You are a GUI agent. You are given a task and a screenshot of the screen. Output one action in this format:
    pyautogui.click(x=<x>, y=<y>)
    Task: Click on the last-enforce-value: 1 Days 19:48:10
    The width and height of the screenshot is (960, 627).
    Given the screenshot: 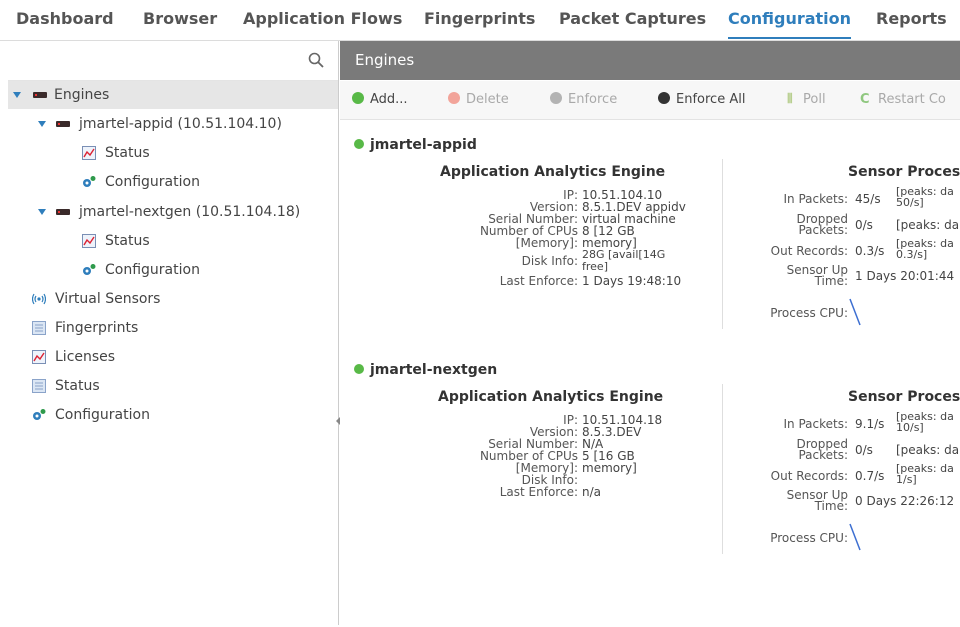 What is the action you would take?
    pyautogui.click(x=632, y=281)
    